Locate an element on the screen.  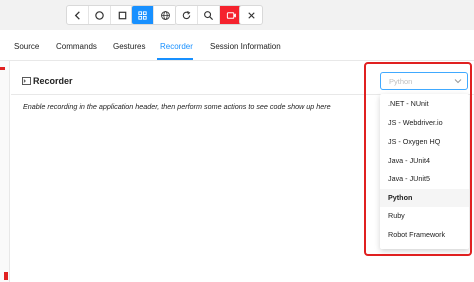
quit-group is located at coordinates (251, 15).